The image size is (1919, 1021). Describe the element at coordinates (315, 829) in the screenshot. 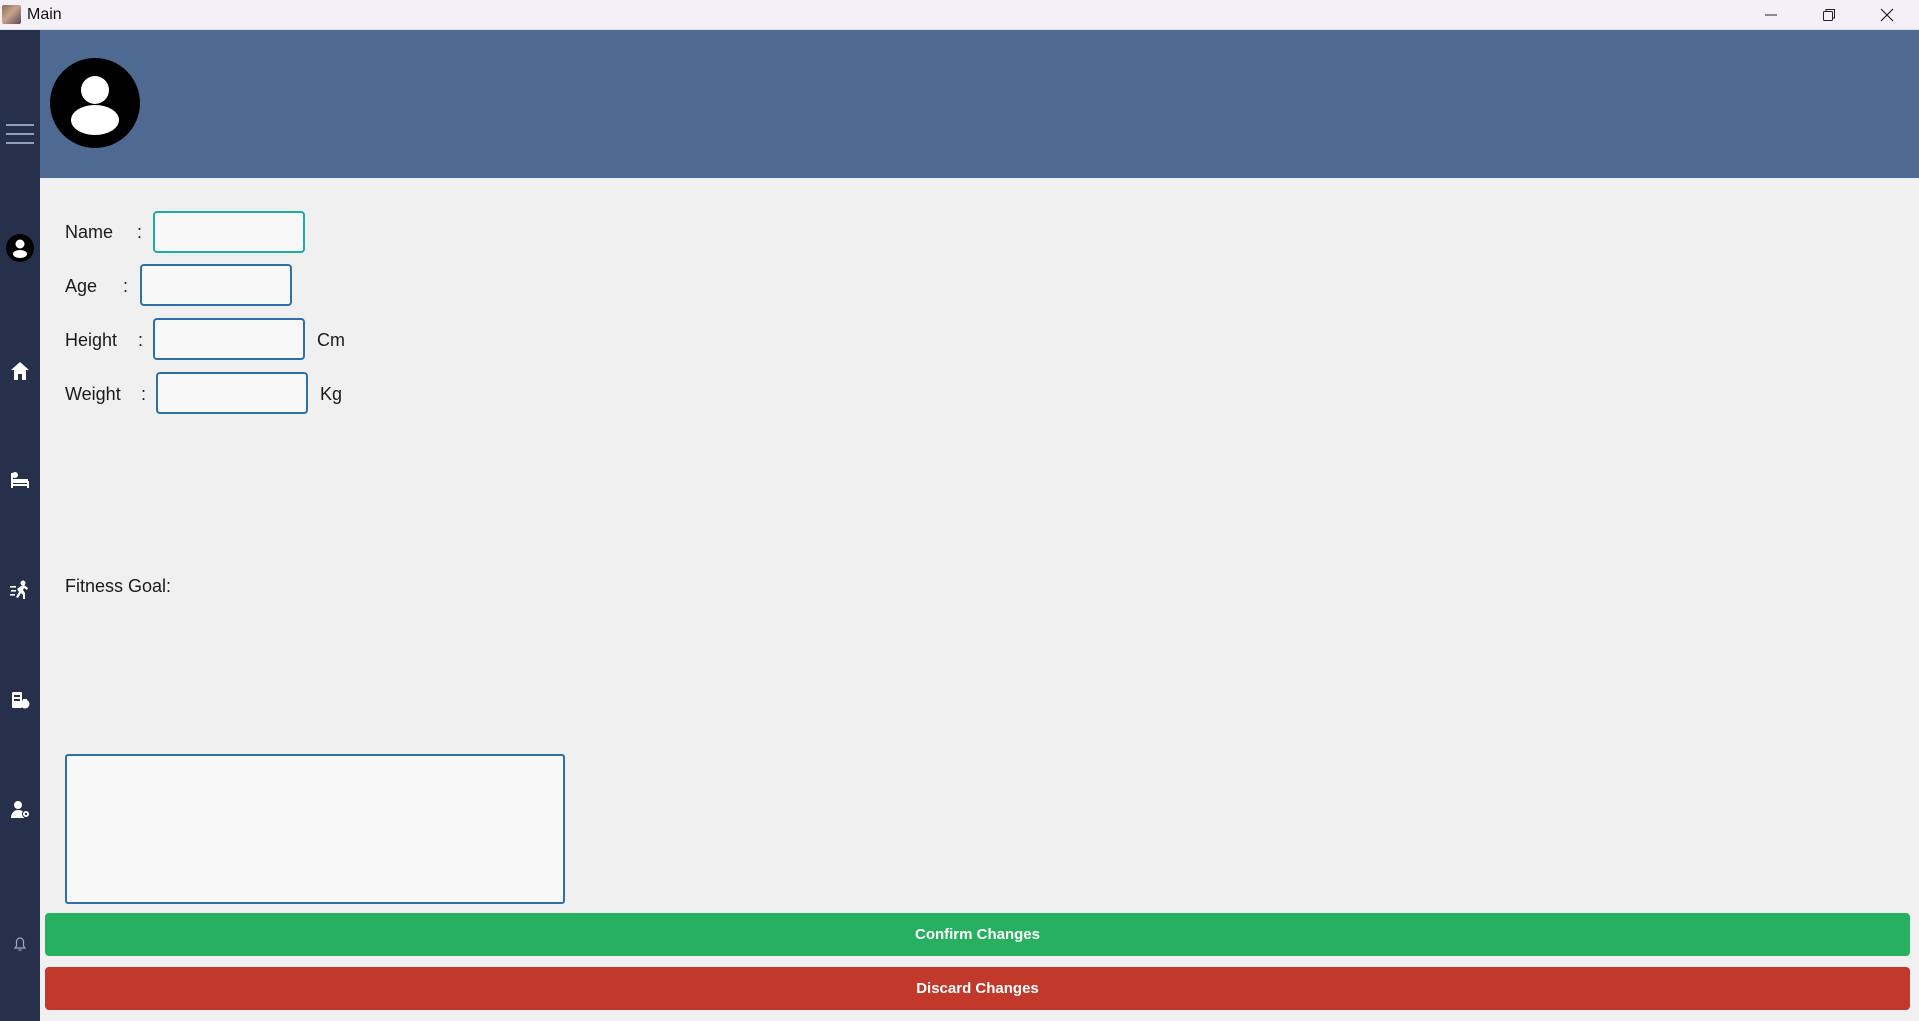

I see `fitness-goal-input` at that location.